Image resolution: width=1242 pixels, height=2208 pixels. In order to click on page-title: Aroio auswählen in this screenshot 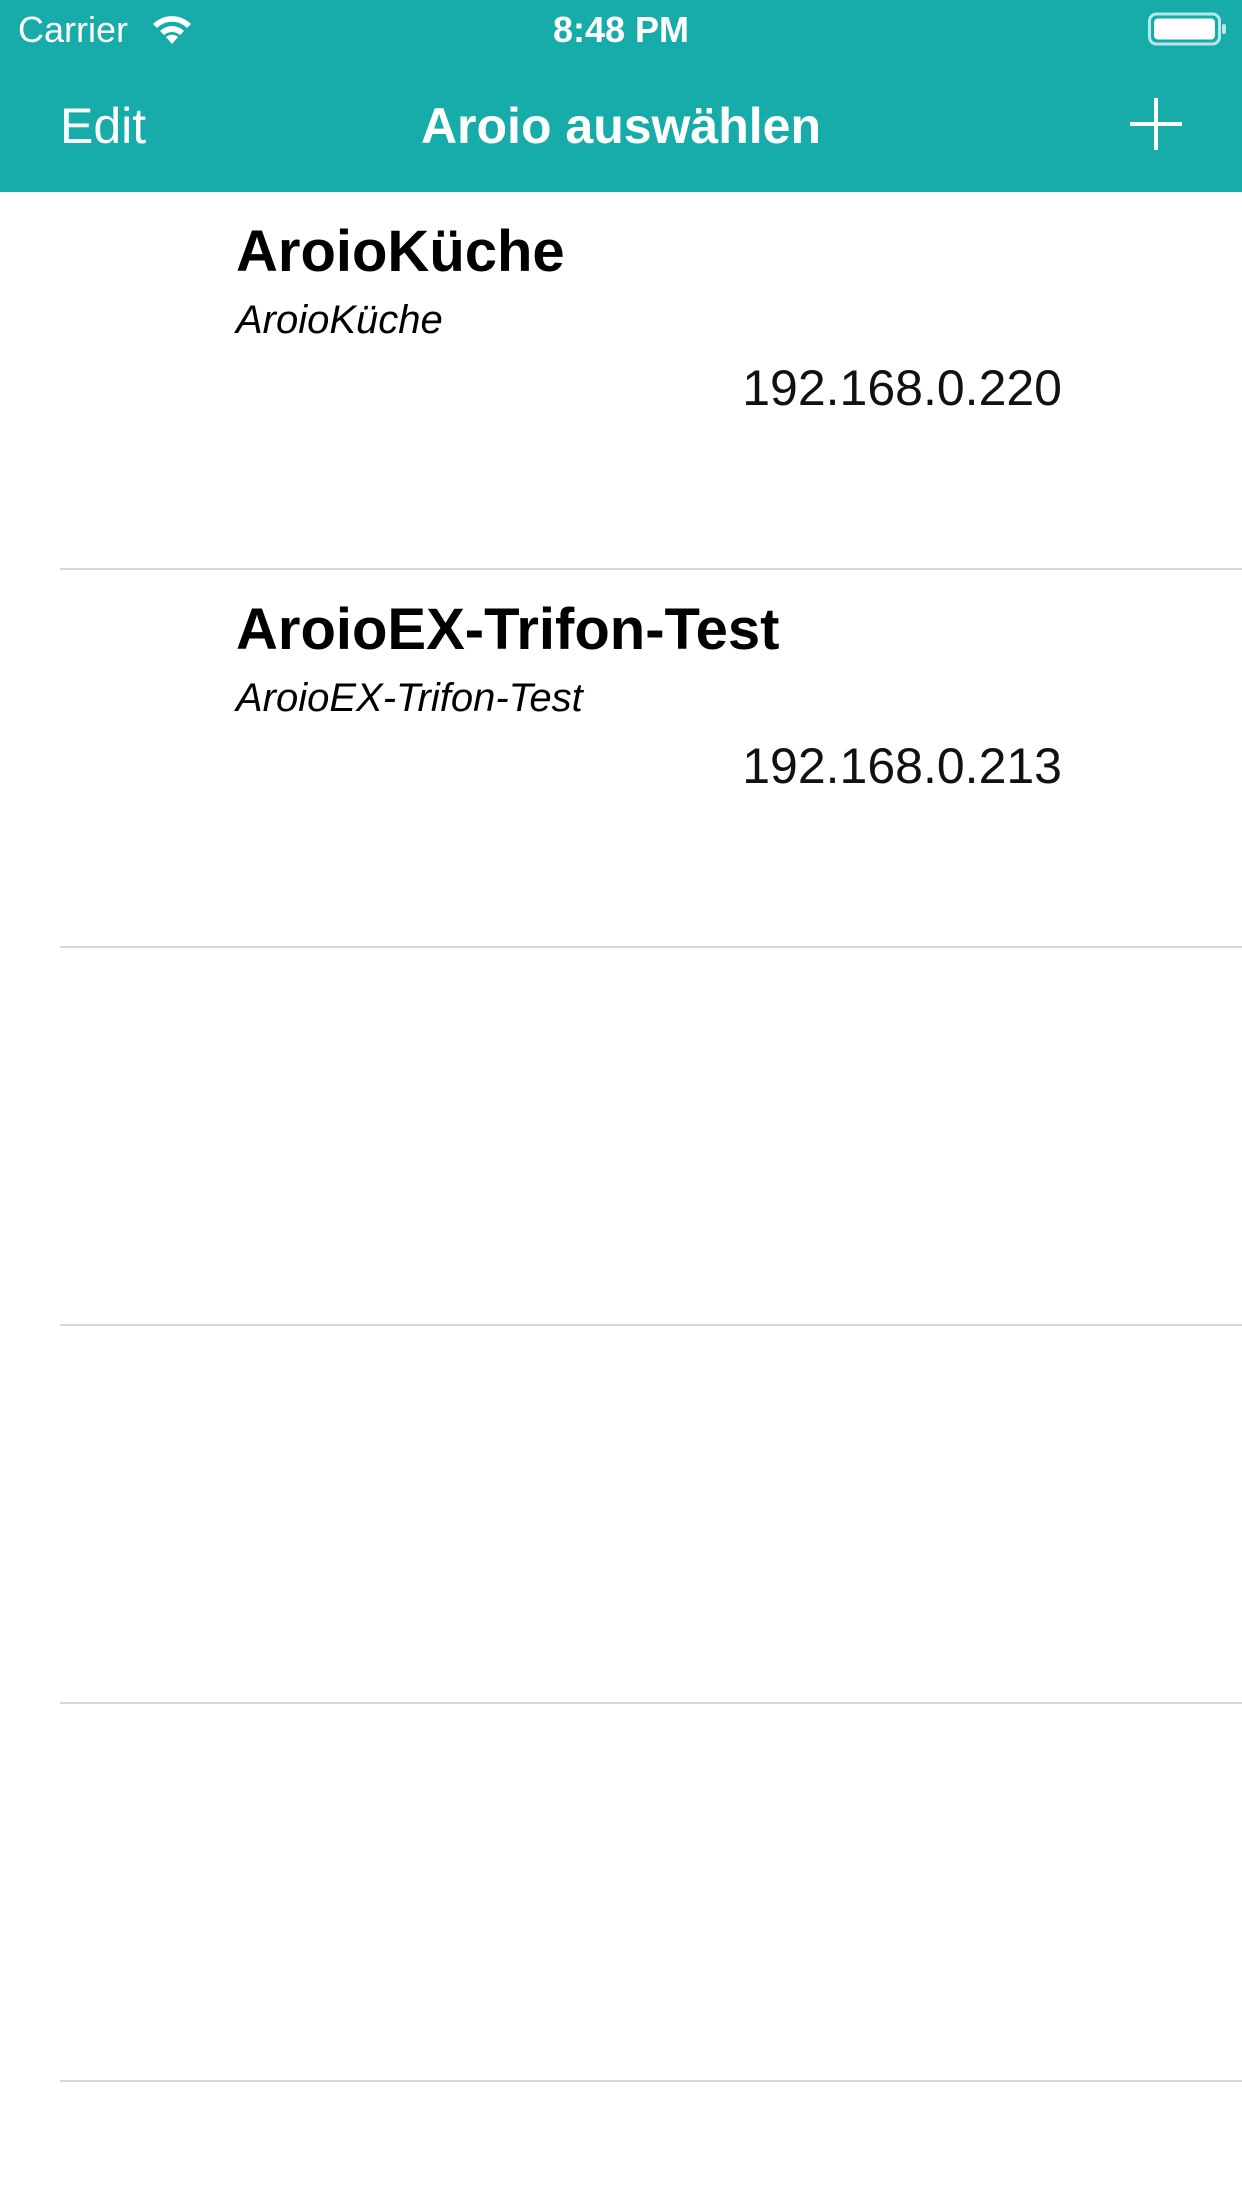, I will do `click(621, 126)`.